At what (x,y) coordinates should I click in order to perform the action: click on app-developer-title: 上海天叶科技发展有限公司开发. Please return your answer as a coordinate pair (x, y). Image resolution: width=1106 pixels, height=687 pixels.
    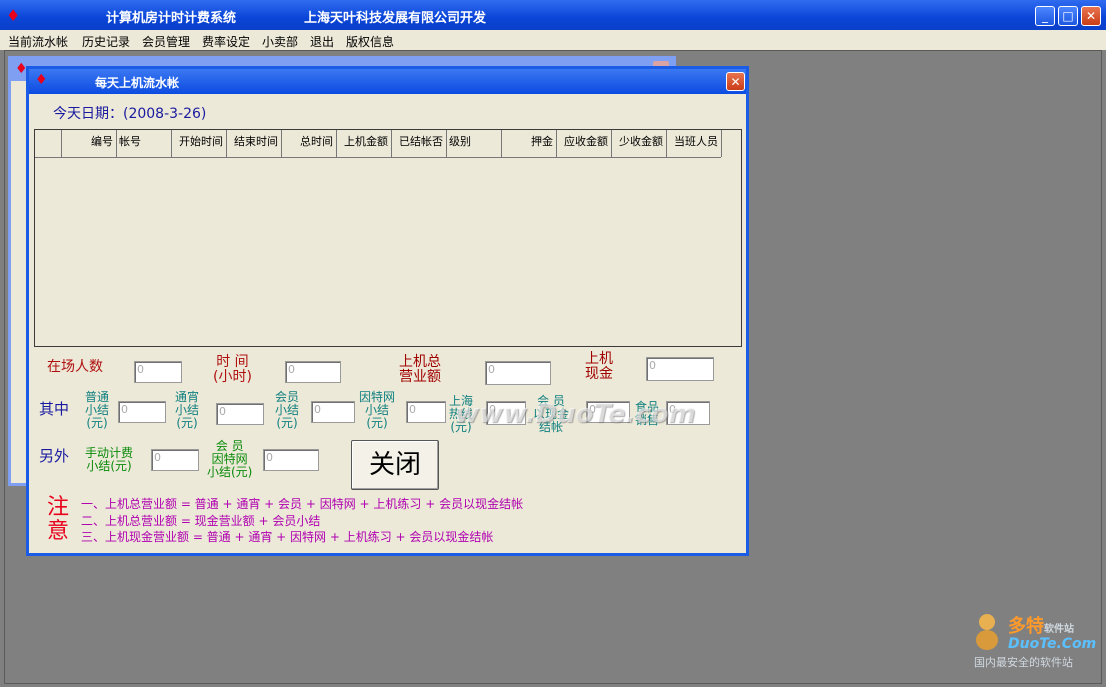
    Looking at the image, I should click on (395, 18).